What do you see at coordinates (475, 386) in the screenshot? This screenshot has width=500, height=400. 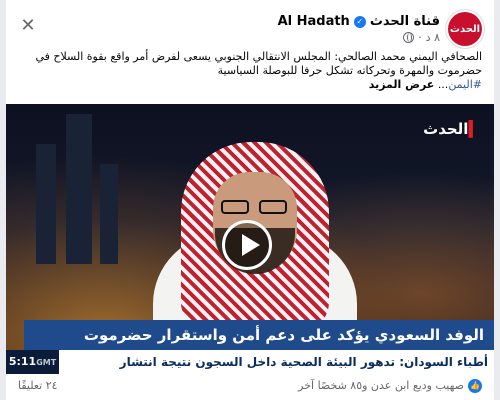 I see `like-icon: 👍` at bounding box center [475, 386].